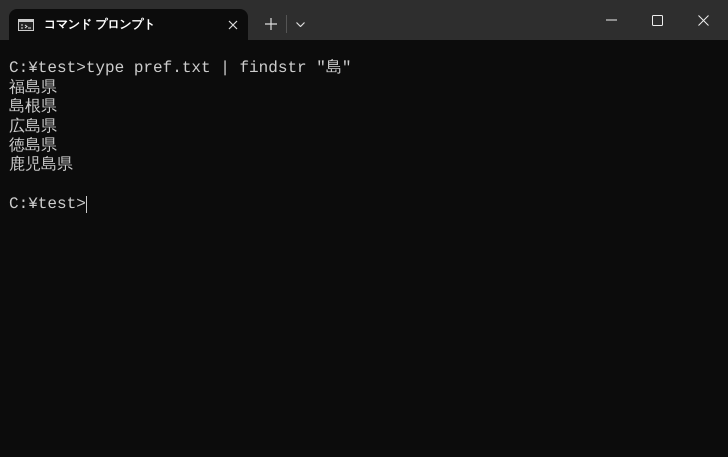 This screenshot has width=728, height=457. Describe the element at coordinates (33, 108) in the screenshot. I see `output-line: 島根県` at that location.